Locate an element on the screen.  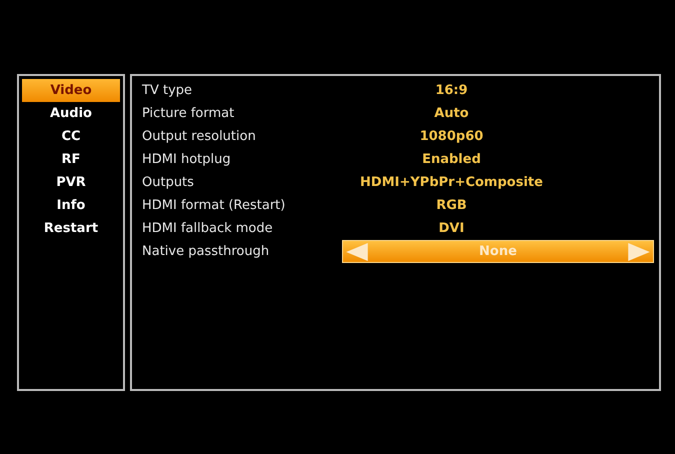
sidebar-item: Info is located at coordinates (71, 205).